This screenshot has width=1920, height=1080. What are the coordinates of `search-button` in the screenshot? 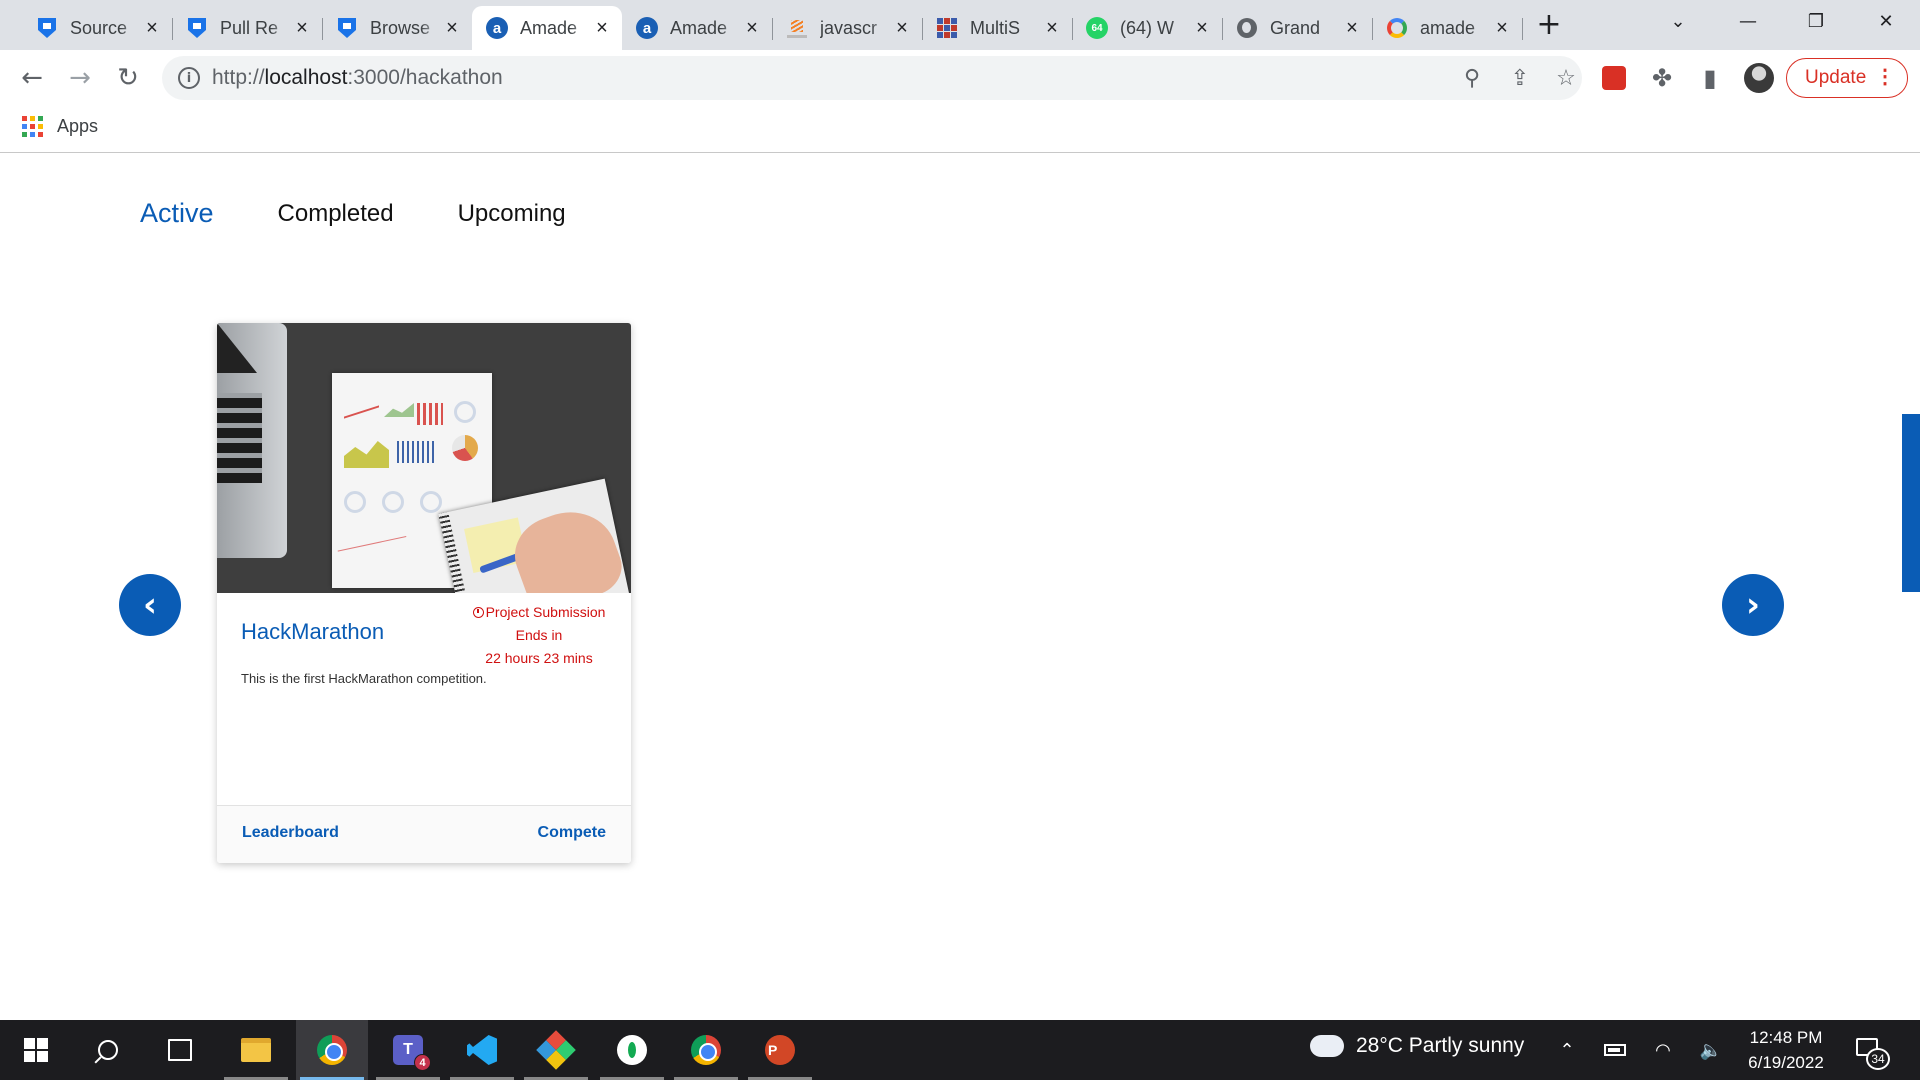 It's located at (108, 1050).